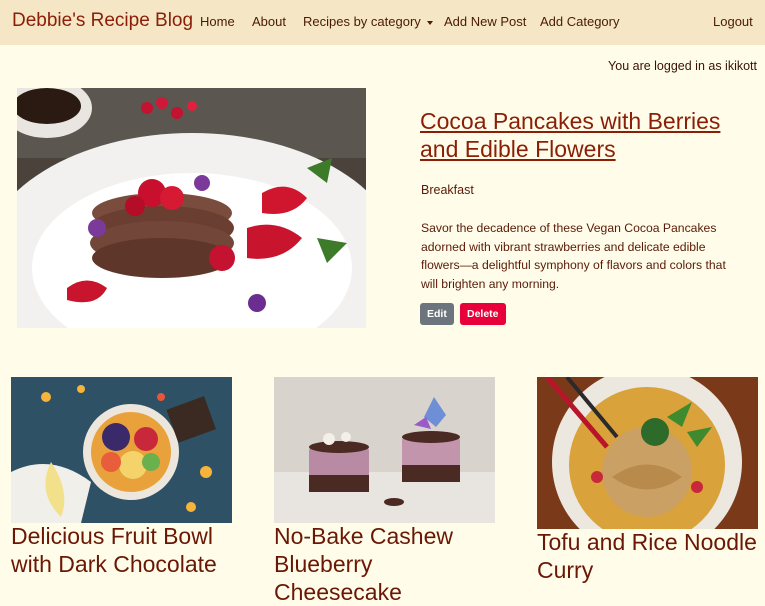 This screenshot has width=765, height=606. I want to click on nav-logout: Logout, so click(733, 21).